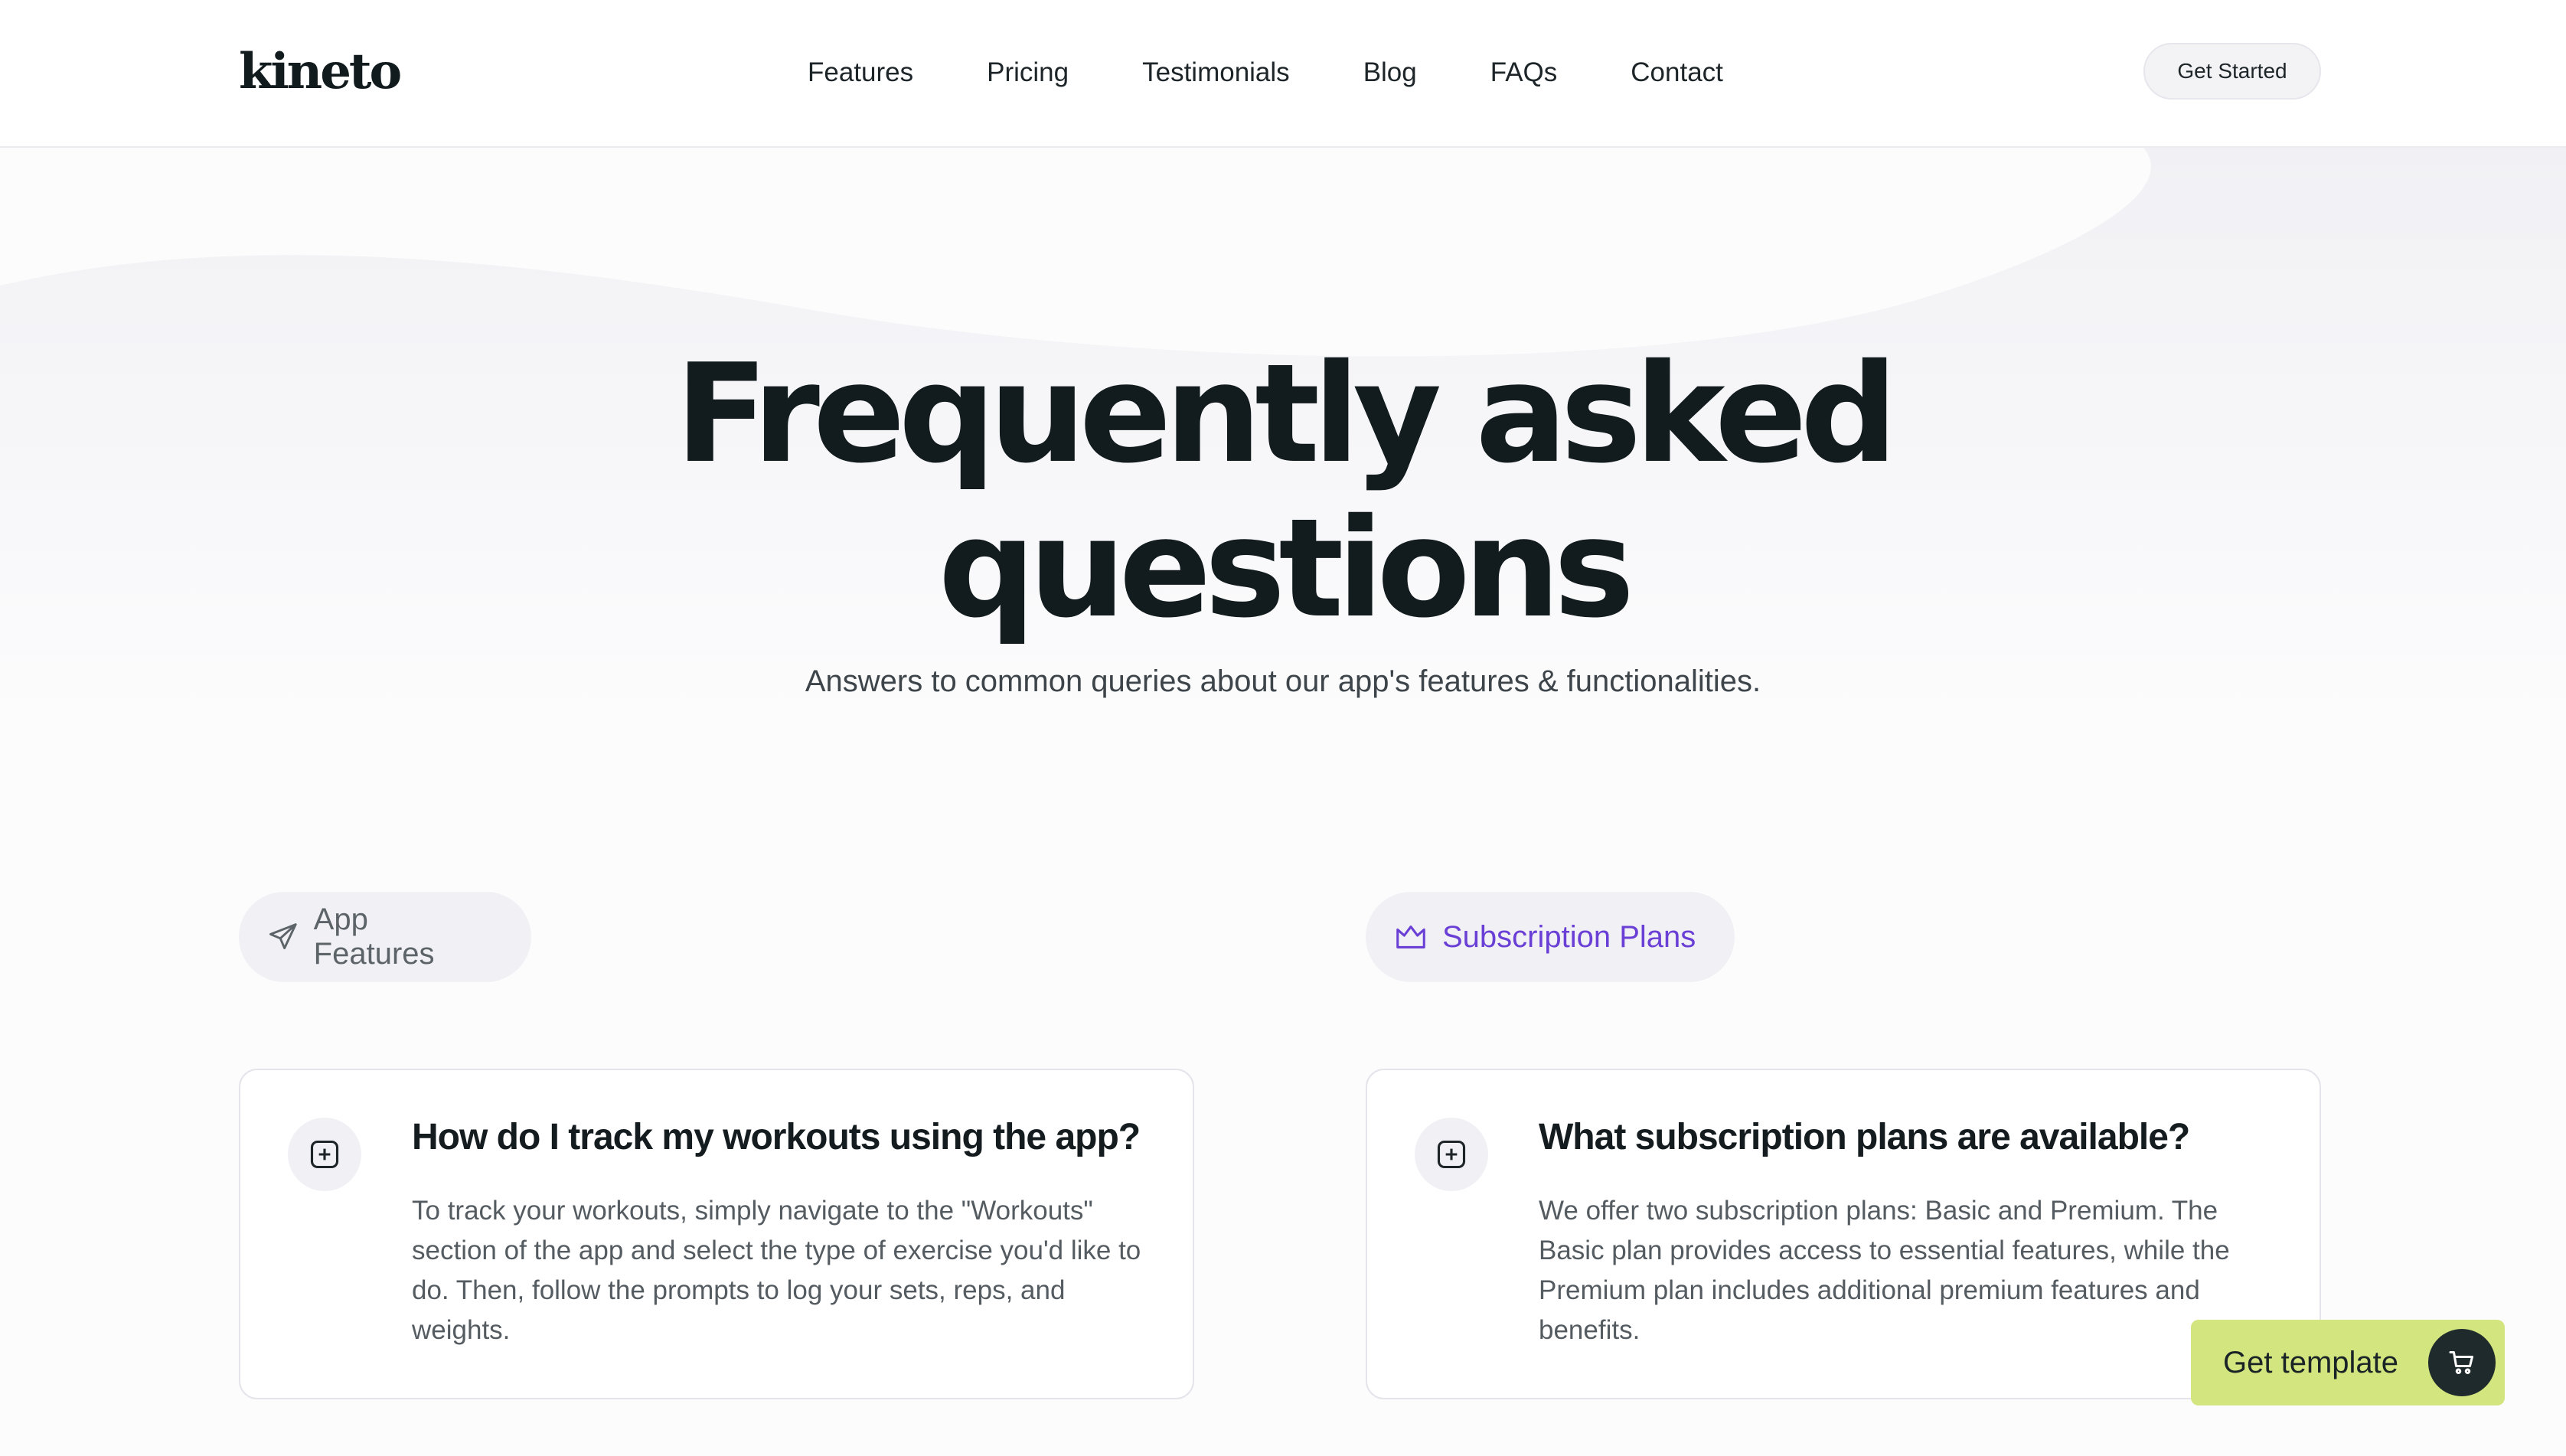 This screenshot has width=2566, height=1456. What do you see at coordinates (283, 937) in the screenshot?
I see `paper-plane-icon` at bounding box center [283, 937].